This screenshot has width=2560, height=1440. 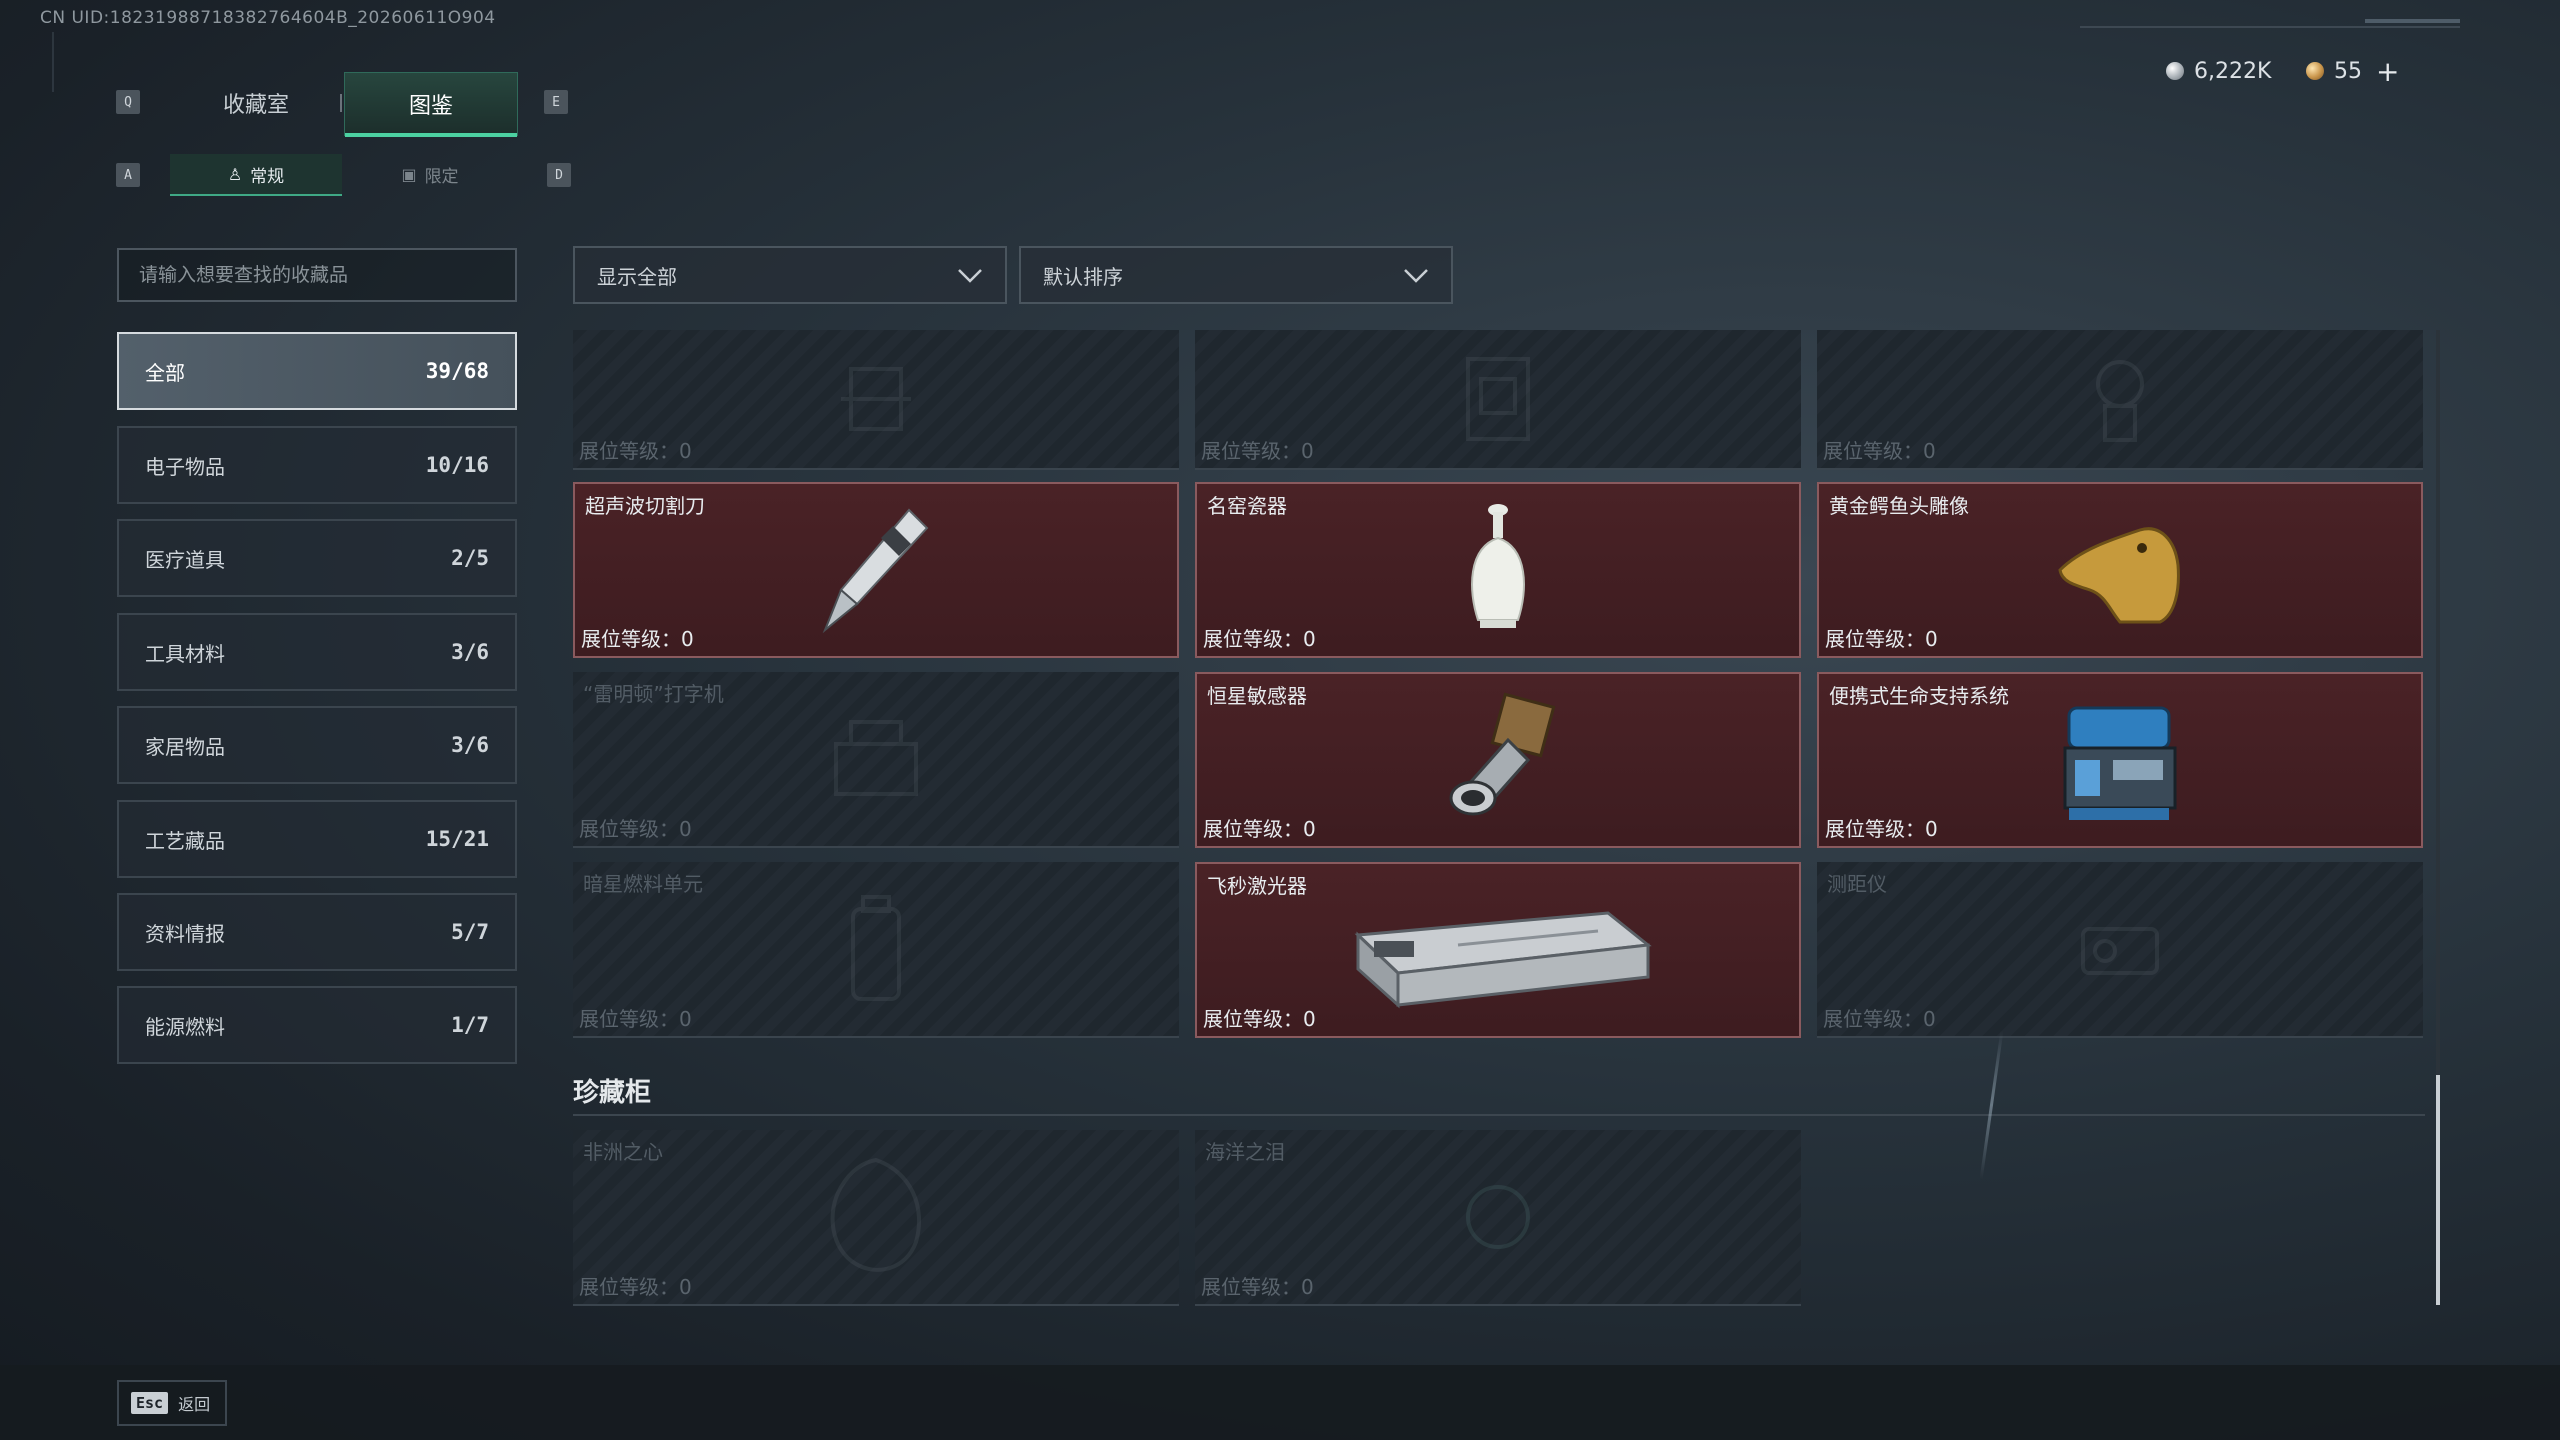 I want to click on category-intel: 资料情报 5/7, so click(x=317, y=932).